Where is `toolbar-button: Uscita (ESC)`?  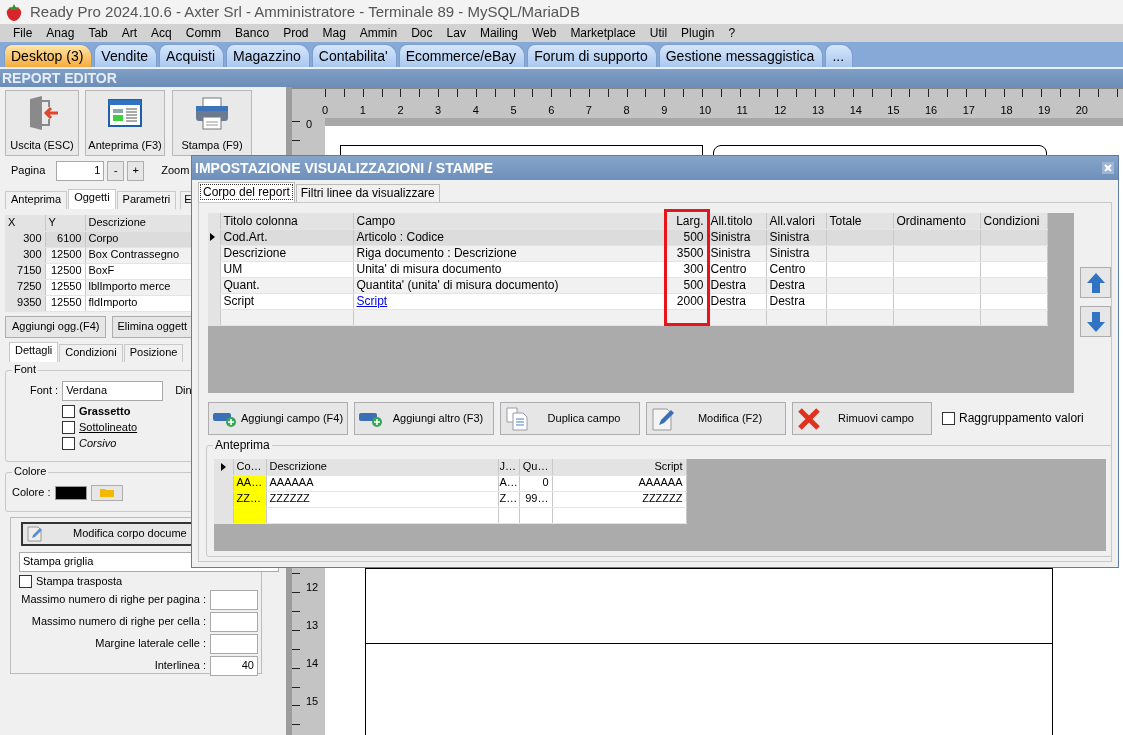
toolbar-button: Uscita (ESC) is located at coordinates (42, 123).